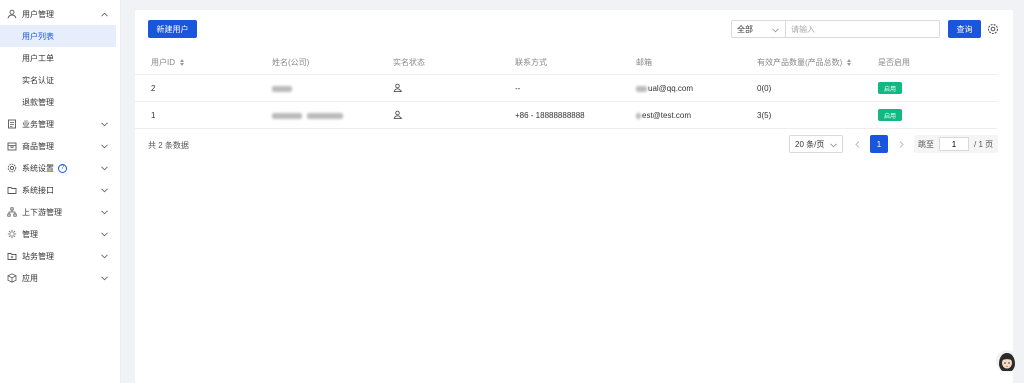 This screenshot has height=383, width=1024. What do you see at coordinates (984, 144) in the screenshot?
I see `page-total: / 1 页` at bounding box center [984, 144].